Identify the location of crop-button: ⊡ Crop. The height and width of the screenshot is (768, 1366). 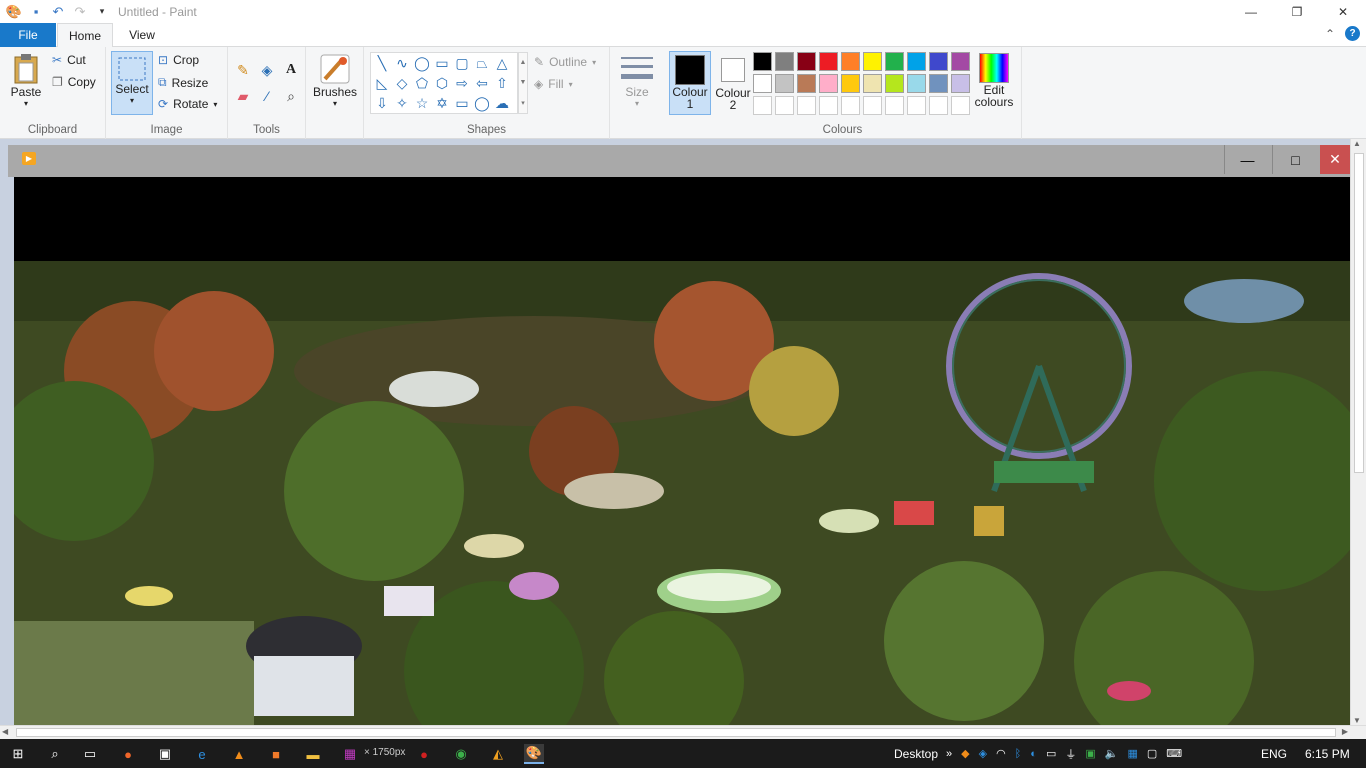
(178, 60).